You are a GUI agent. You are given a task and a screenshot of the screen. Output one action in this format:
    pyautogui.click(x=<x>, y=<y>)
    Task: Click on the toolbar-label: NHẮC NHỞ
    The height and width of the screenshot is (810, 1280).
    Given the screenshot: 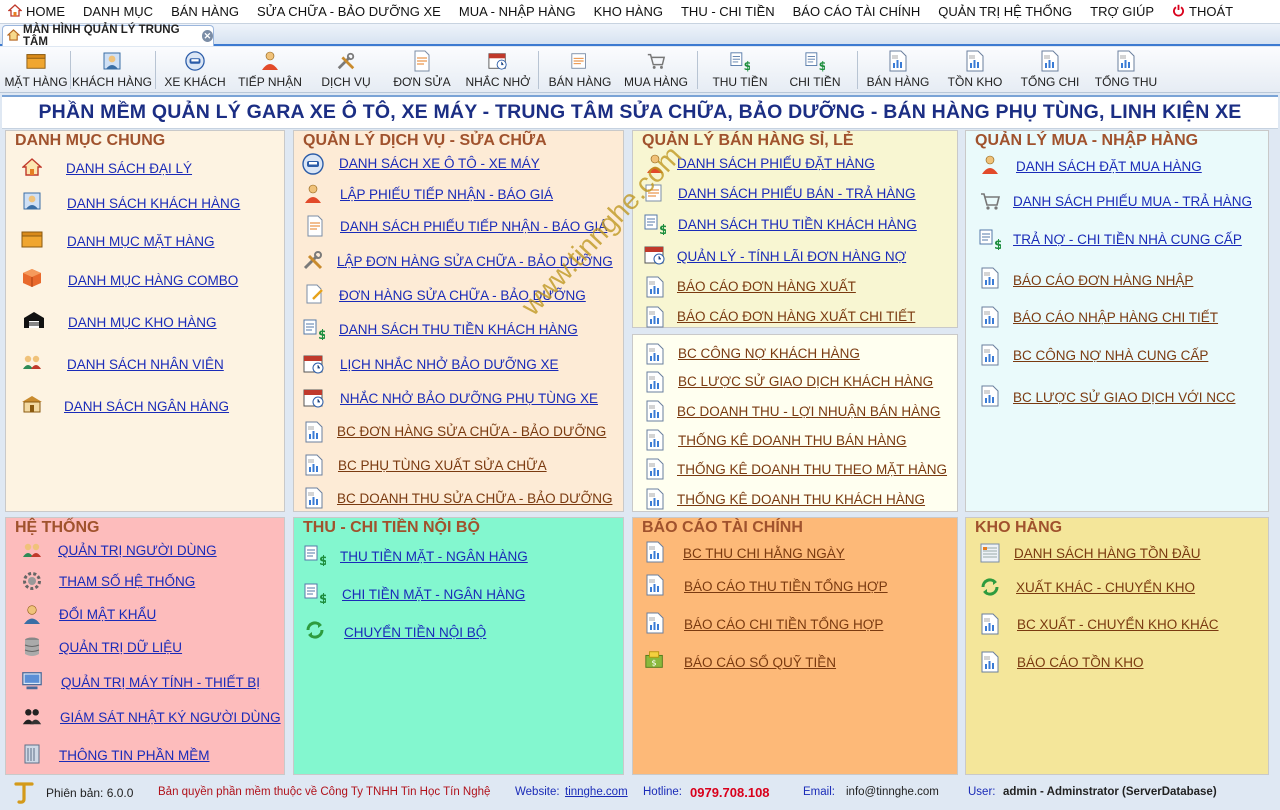 What is the action you would take?
    pyautogui.click(x=498, y=82)
    